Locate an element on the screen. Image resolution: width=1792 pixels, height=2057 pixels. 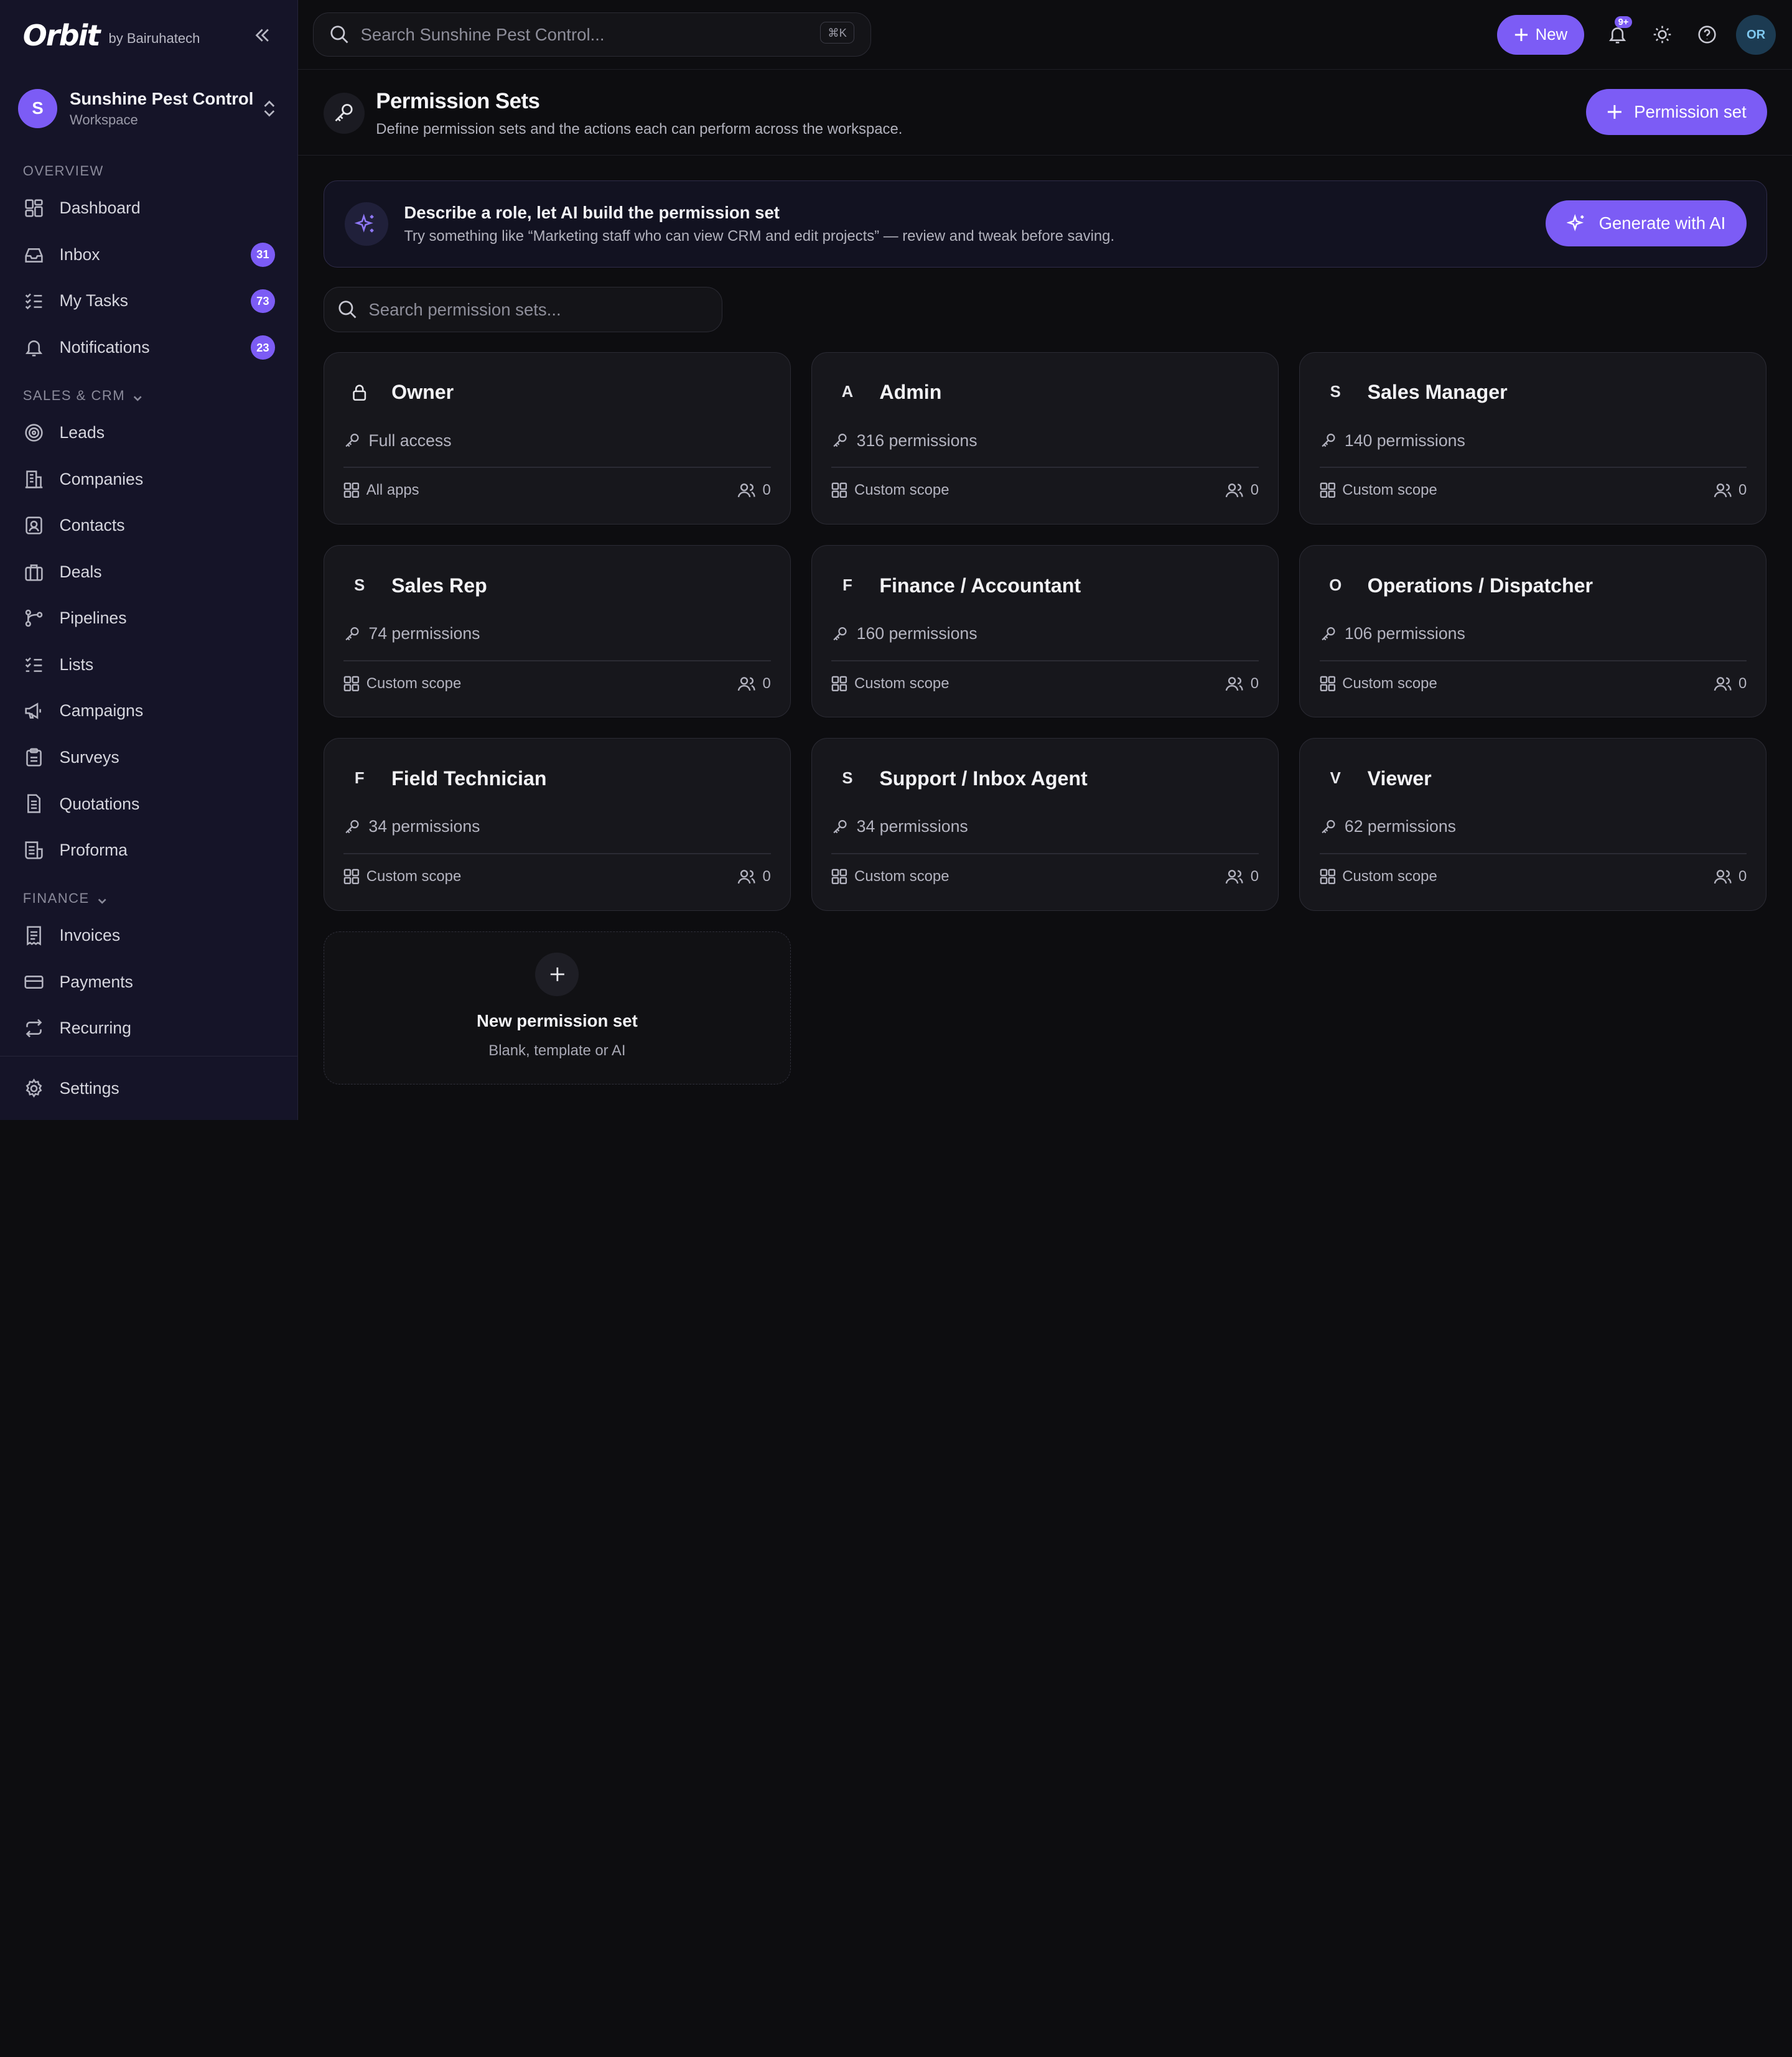
generate-with-ai-button: Generate with AI is located at coordinates (1646, 223).